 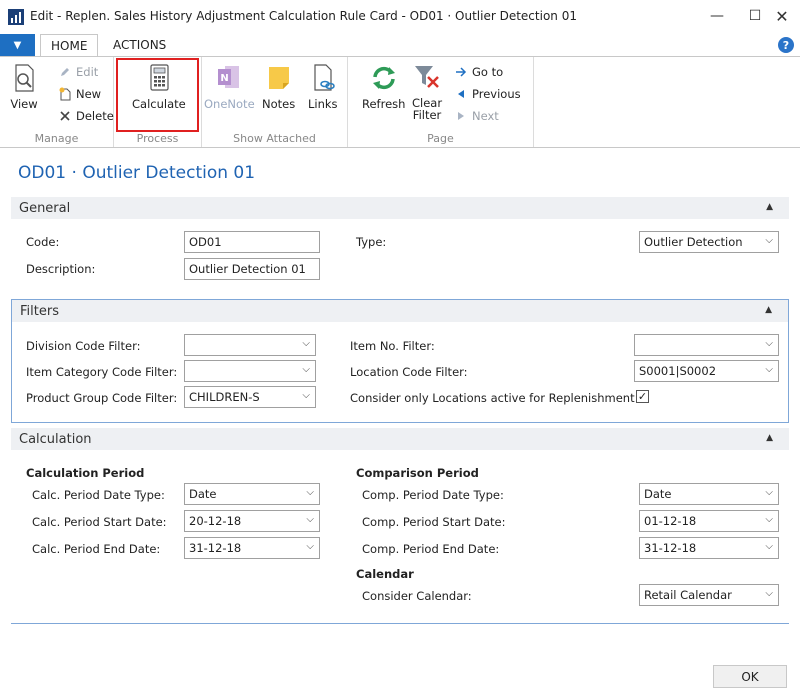 What do you see at coordinates (137, 173) in the screenshot?
I see `page-title: OD01 · Outlier Detection 01` at bounding box center [137, 173].